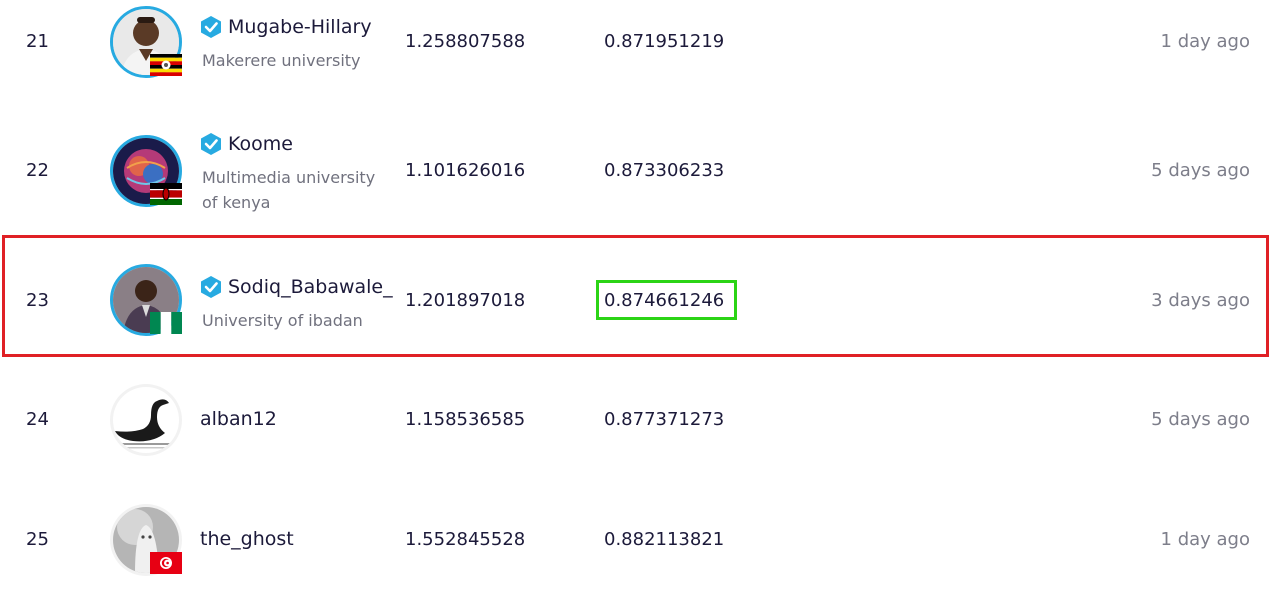  What do you see at coordinates (37, 300) in the screenshot?
I see `rank-value: 23` at bounding box center [37, 300].